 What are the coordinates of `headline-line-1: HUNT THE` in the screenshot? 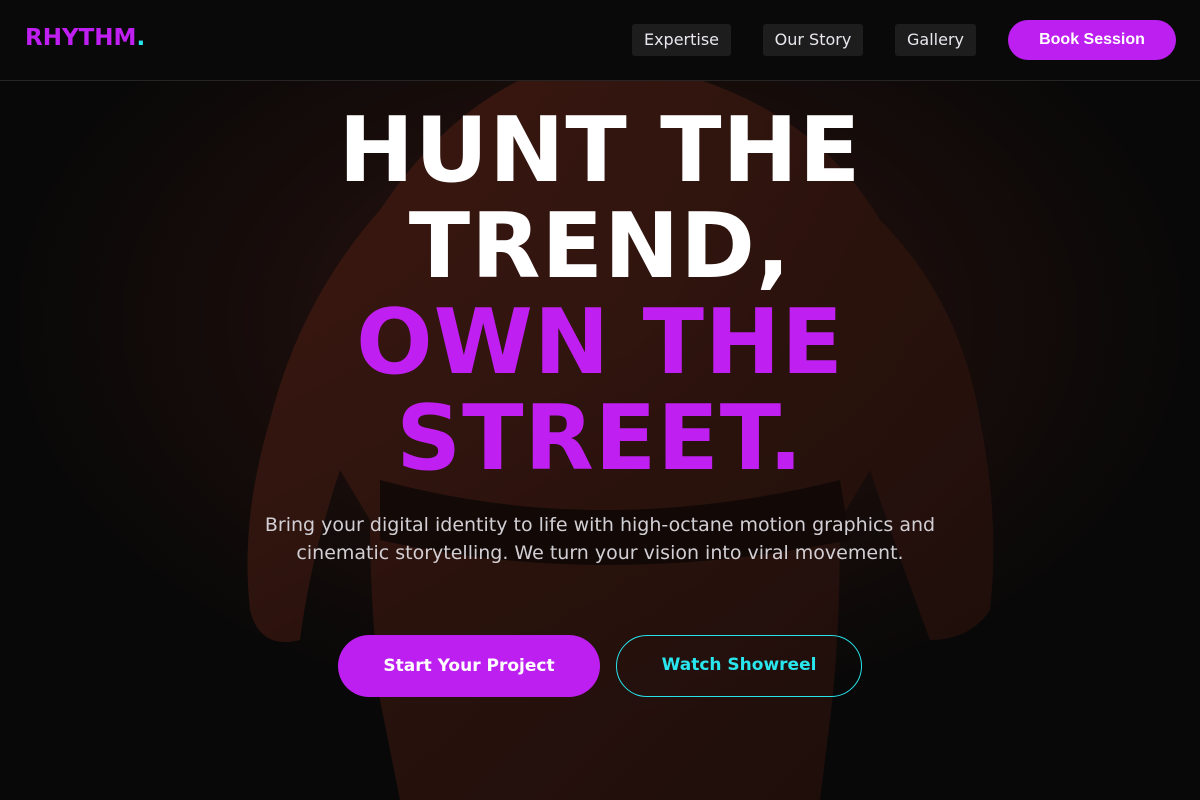 It's located at (600, 150).